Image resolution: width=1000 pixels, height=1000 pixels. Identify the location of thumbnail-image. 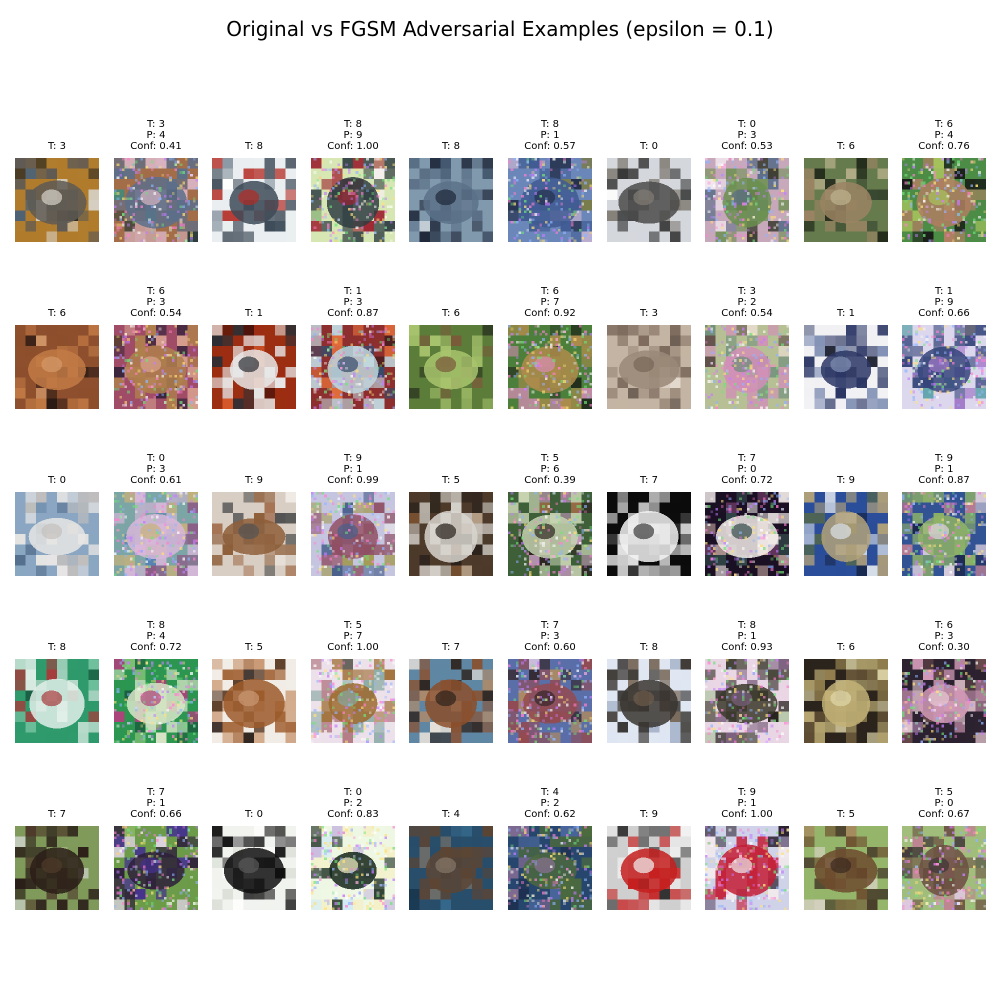
(254, 534).